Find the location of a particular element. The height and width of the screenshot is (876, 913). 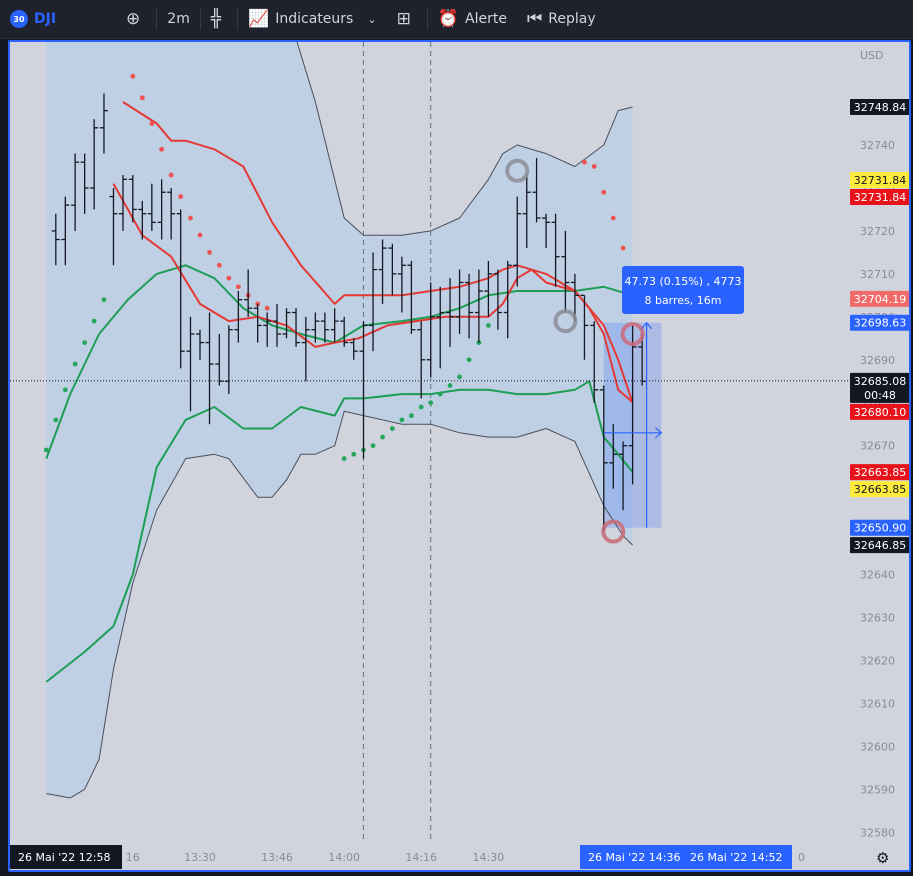

price-tag: 32680.10 is located at coordinates (879, 411).